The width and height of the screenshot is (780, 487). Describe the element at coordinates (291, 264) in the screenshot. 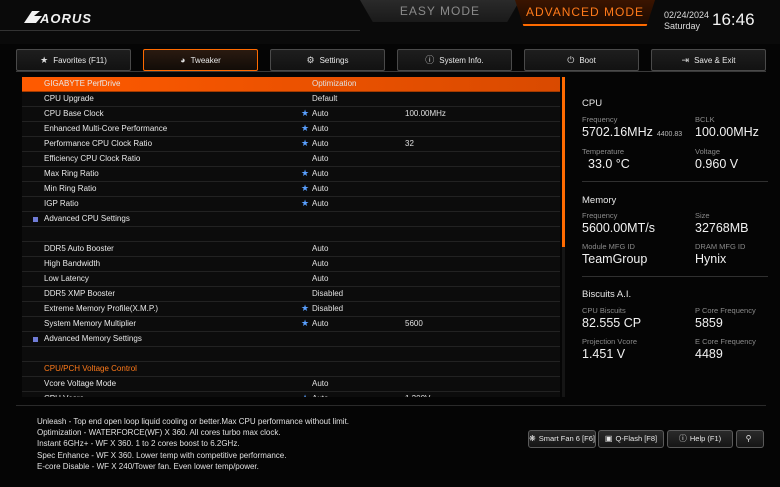

I see `setting-row: High Bandwidth Auto` at that location.